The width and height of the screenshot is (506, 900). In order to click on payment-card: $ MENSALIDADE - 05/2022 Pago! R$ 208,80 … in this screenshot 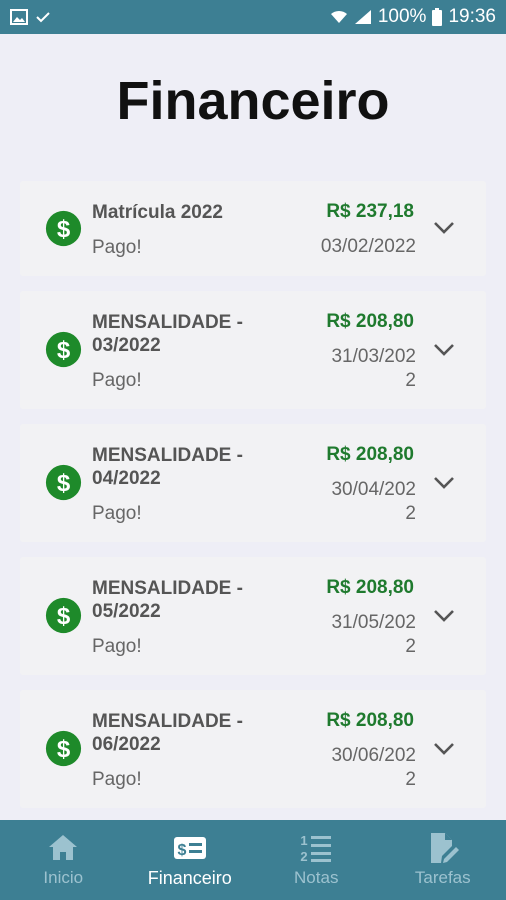, I will do `click(253, 616)`.